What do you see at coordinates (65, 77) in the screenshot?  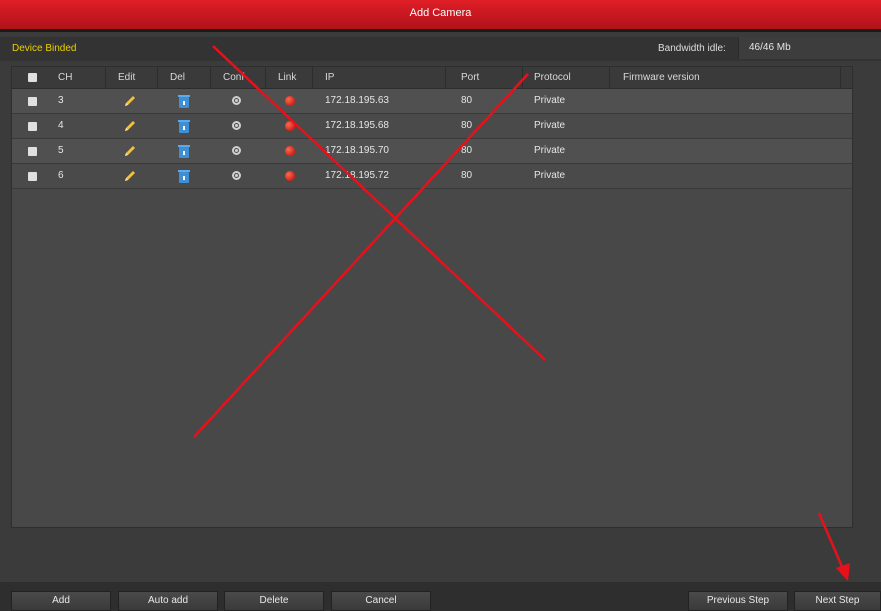 I see `header-ch: CH` at bounding box center [65, 77].